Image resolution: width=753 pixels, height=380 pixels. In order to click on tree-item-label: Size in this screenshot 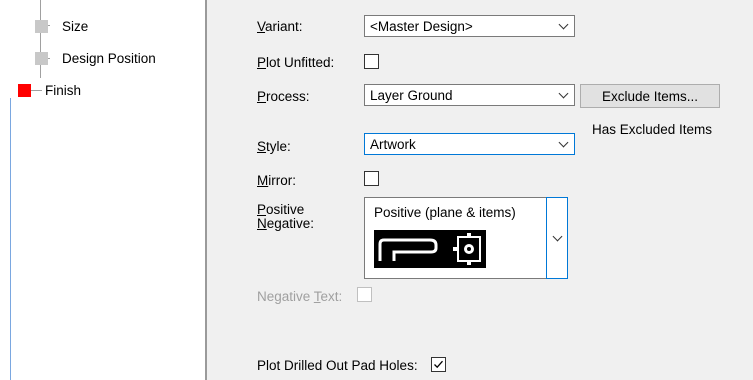, I will do `click(75, 26)`.